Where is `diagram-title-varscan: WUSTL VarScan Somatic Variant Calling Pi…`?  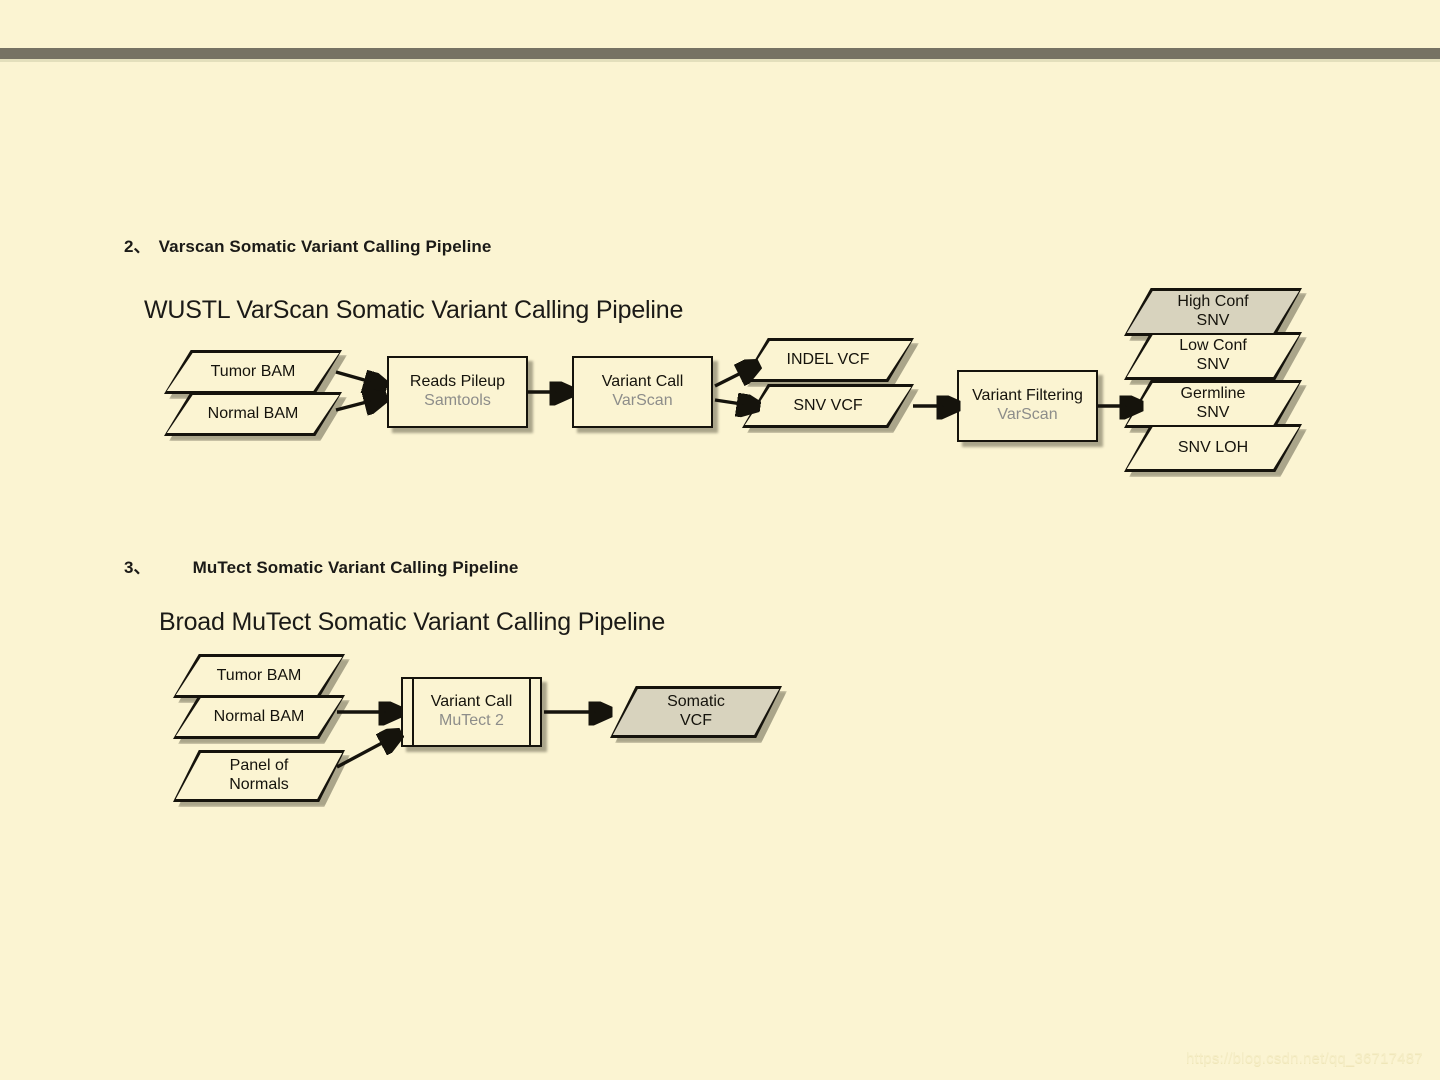
diagram-title-varscan: WUSTL VarScan Somatic Variant Calling Pi… is located at coordinates (414, 310).